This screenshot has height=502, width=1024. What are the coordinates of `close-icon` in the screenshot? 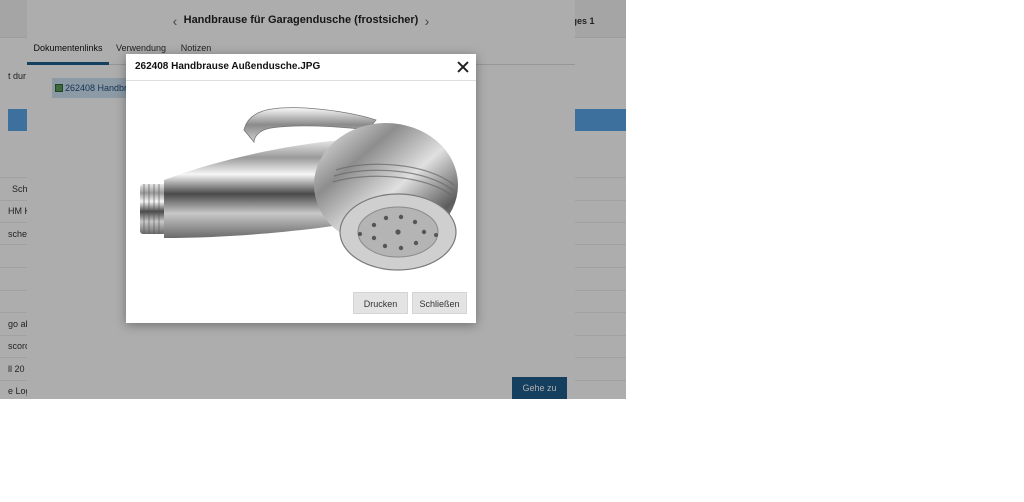 It's located at (463, 67).